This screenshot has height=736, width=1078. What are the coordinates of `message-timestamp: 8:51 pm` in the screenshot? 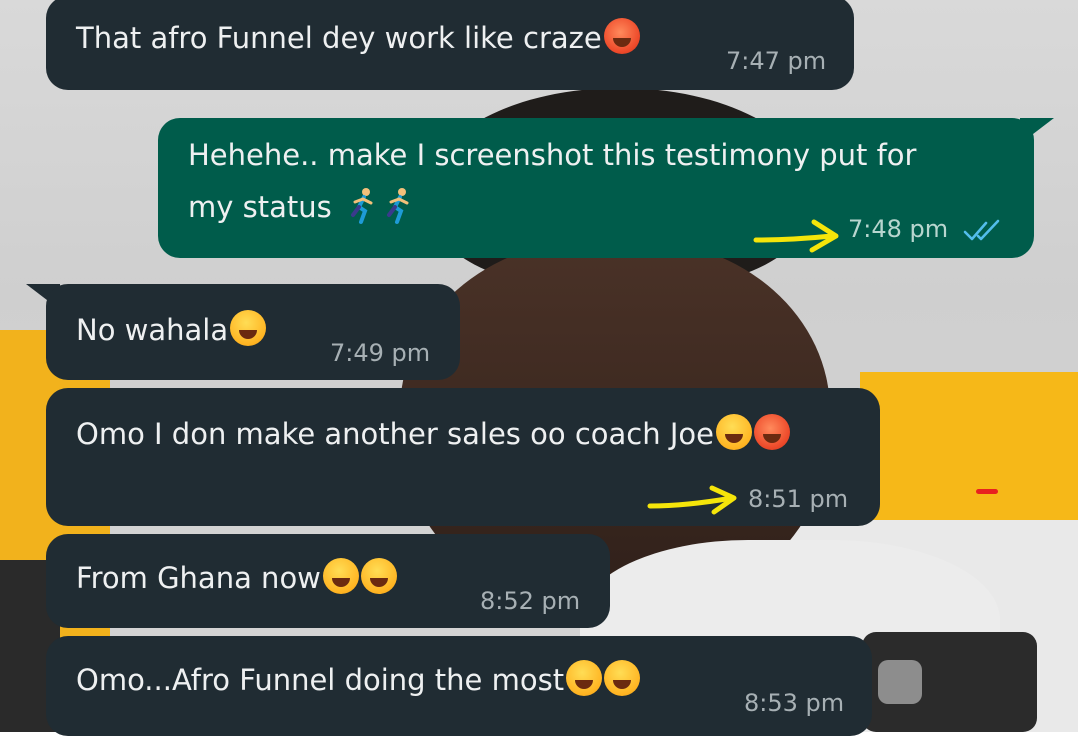 It's located at (798, 499).